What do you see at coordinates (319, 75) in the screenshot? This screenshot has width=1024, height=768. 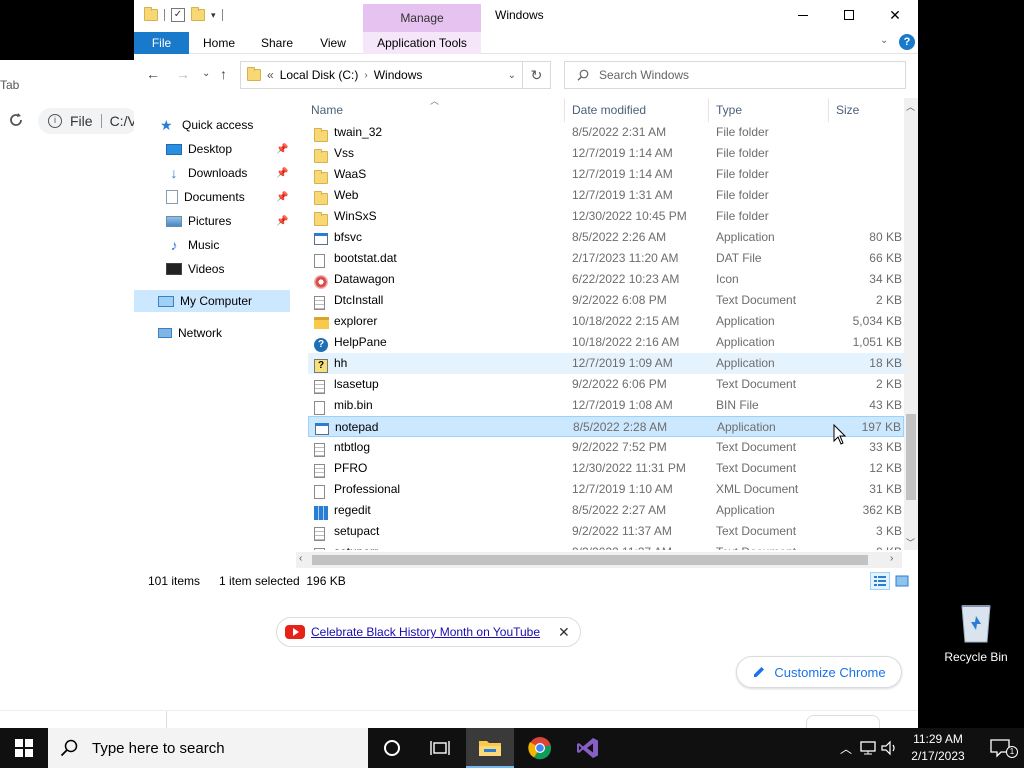 I see `breadcrumb-local-disk: Local Disk (C:)` at bounding box center [319, 75].